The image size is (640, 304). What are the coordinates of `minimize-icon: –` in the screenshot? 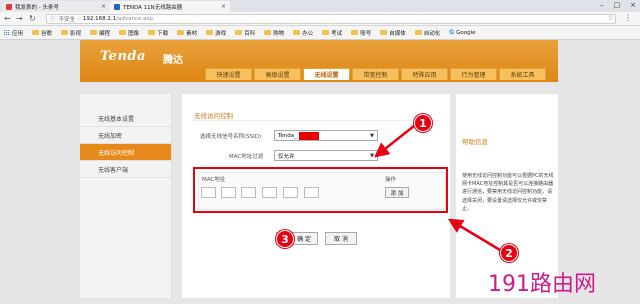 It's located at (602, 5).